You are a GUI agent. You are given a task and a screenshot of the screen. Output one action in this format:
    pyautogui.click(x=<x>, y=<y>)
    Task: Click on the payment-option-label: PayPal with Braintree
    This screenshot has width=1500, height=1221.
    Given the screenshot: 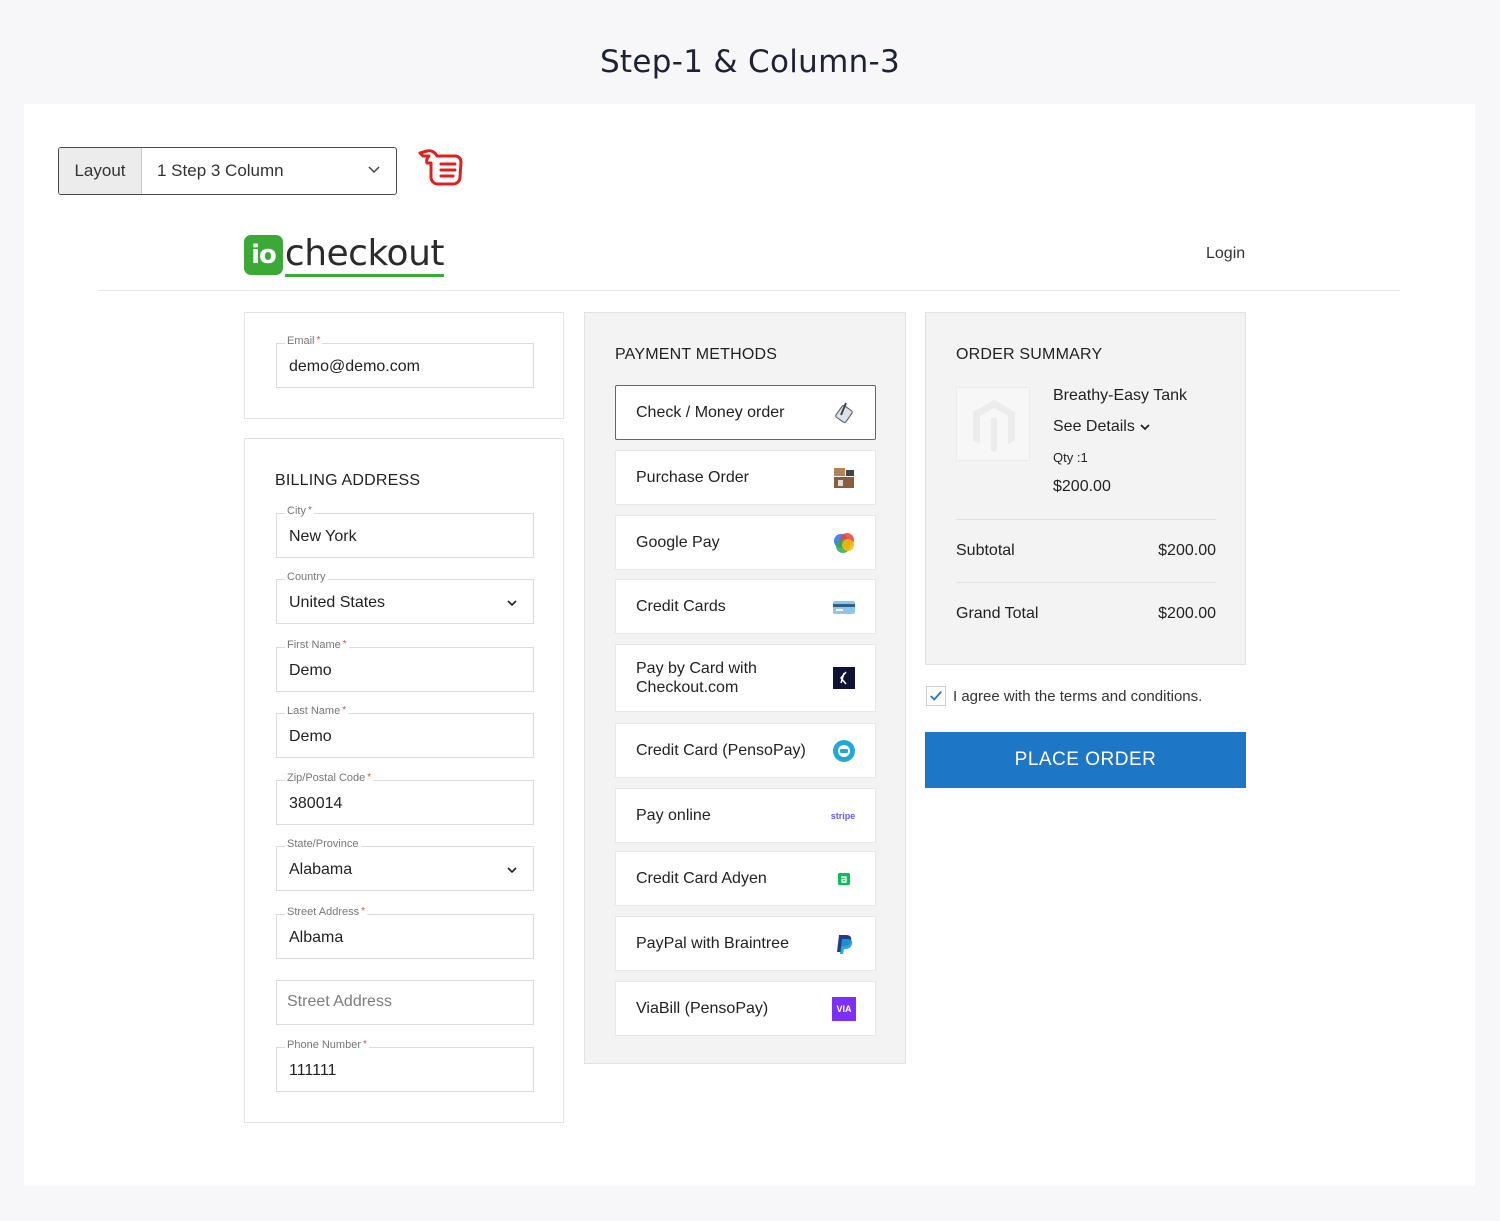 What is the action you would take?
    pyautogui.click(x=712, y=943)
    